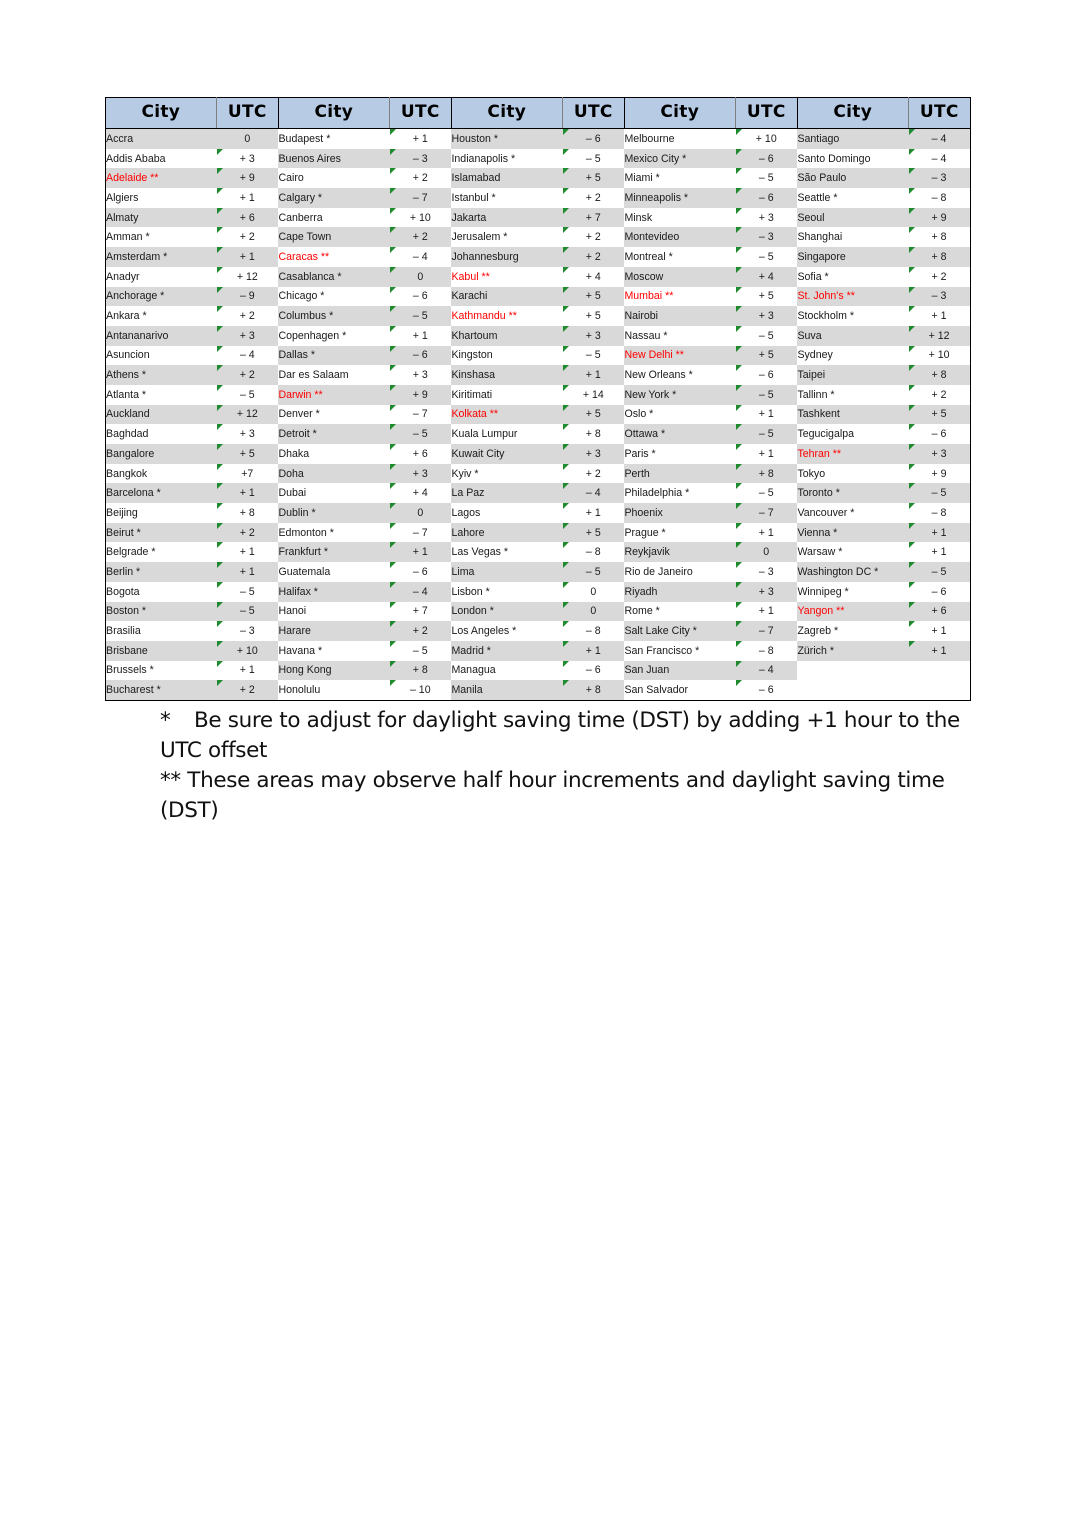 Image resolution: width=1080 pixels, height=1527 pixels. I want to click on cell-city: Nassau *, so click(680, 335).